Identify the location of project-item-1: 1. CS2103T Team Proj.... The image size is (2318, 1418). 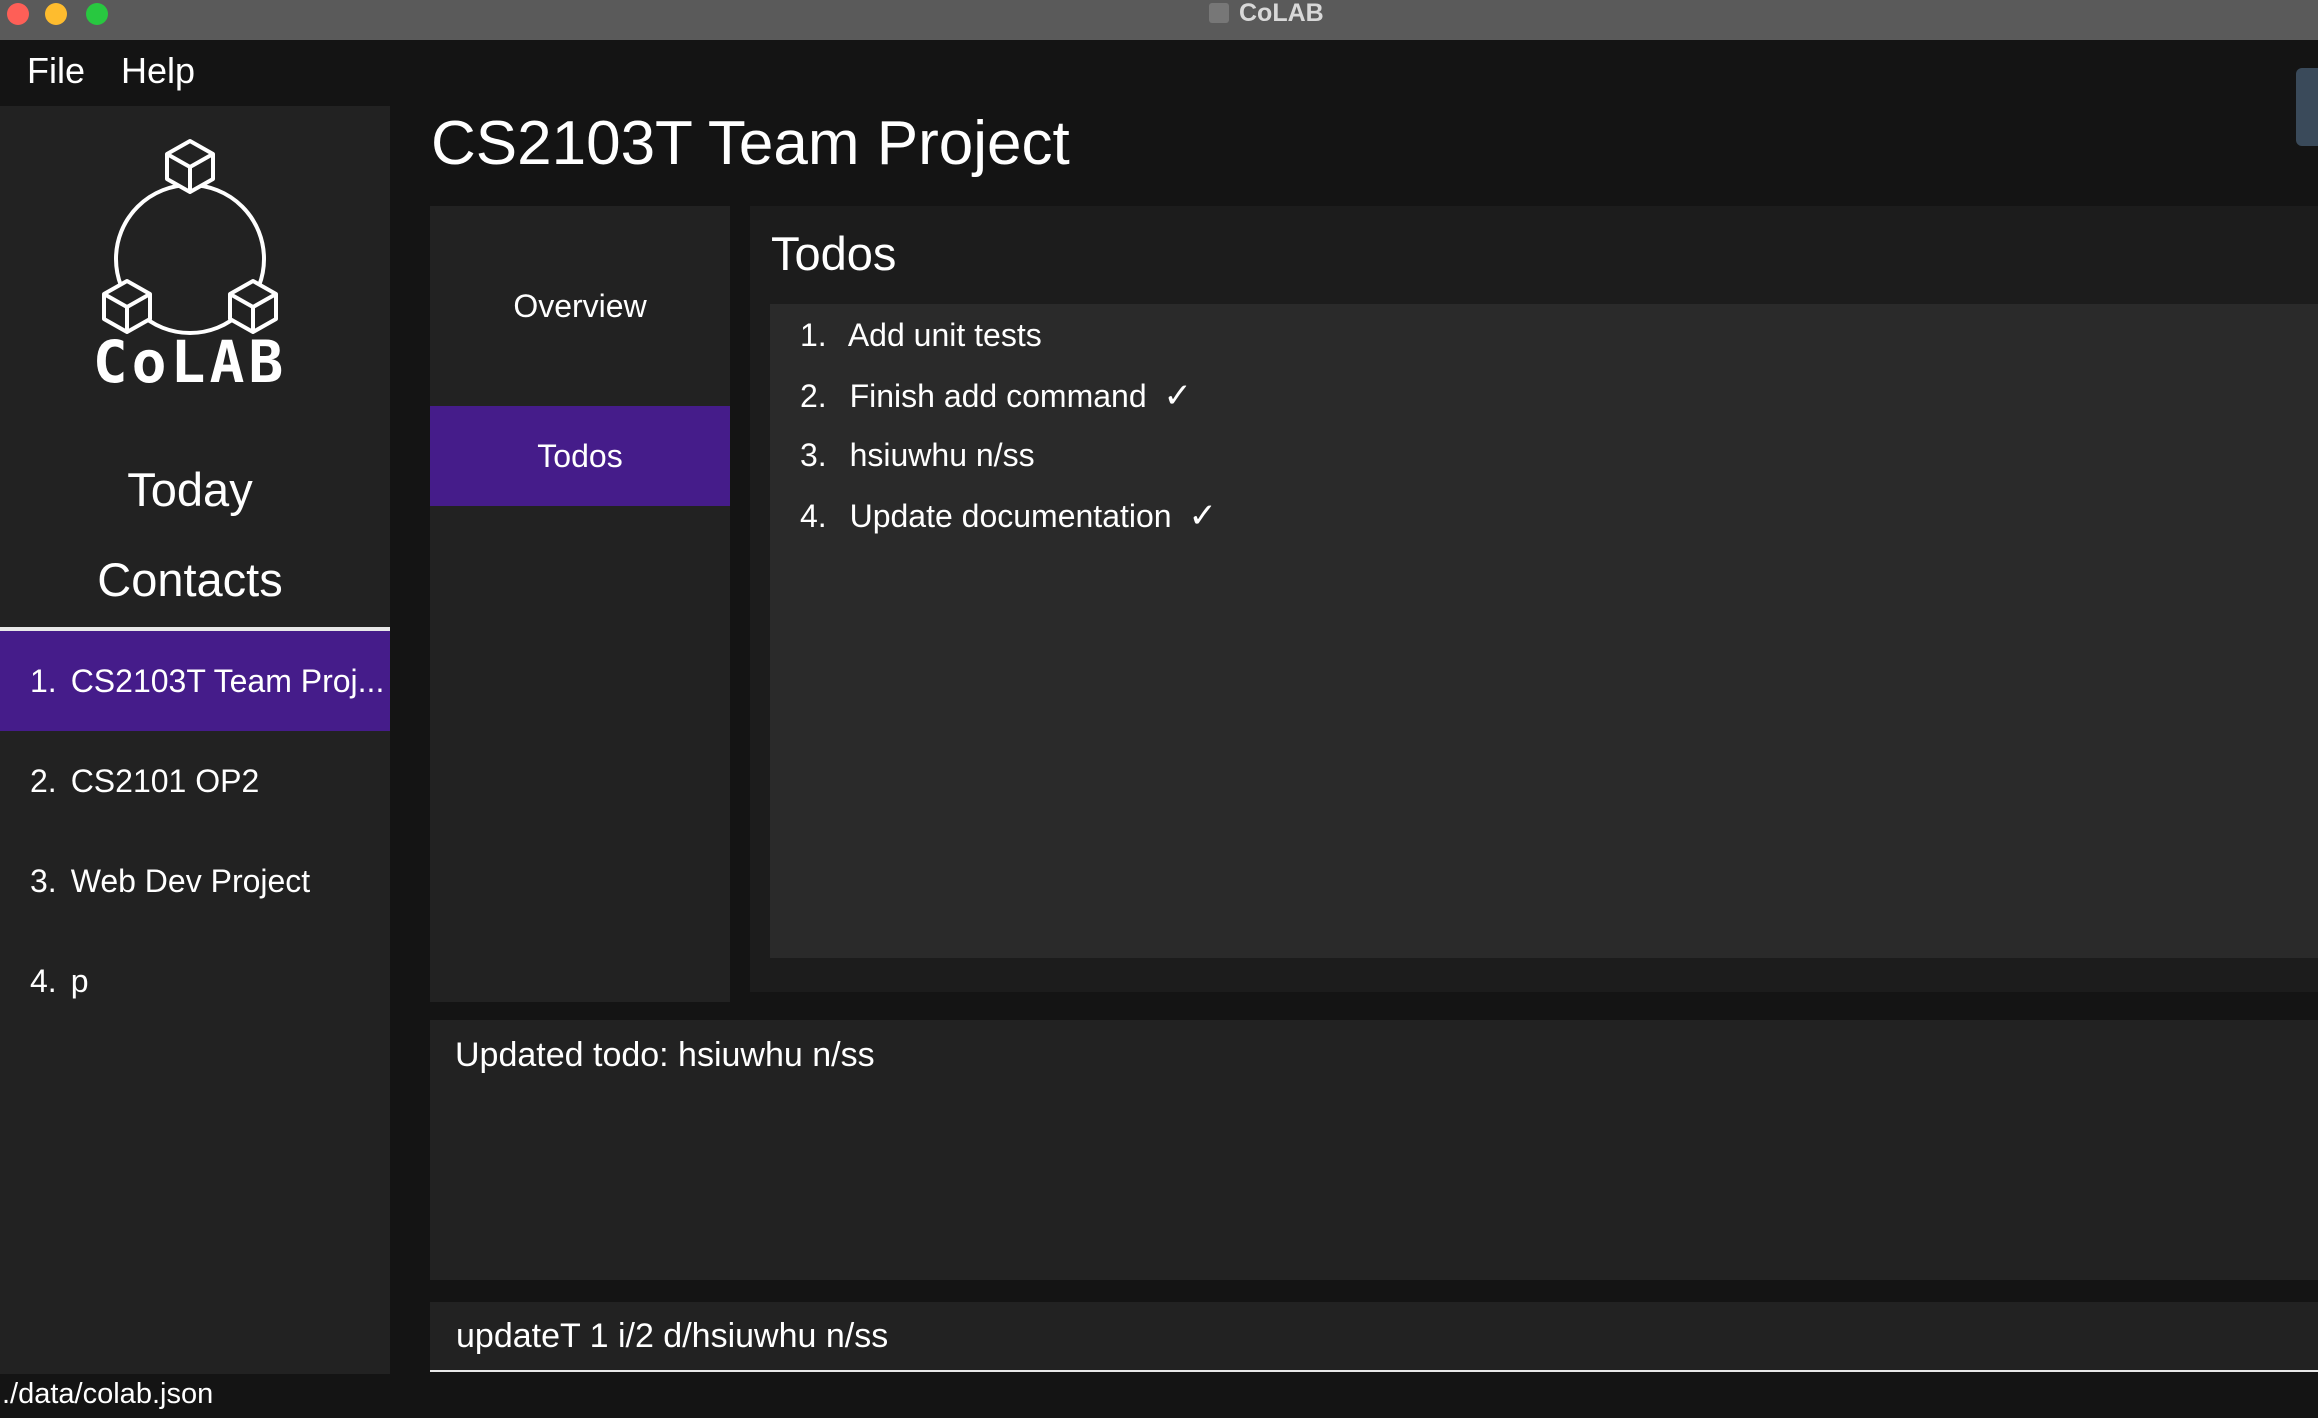
(195, 681).